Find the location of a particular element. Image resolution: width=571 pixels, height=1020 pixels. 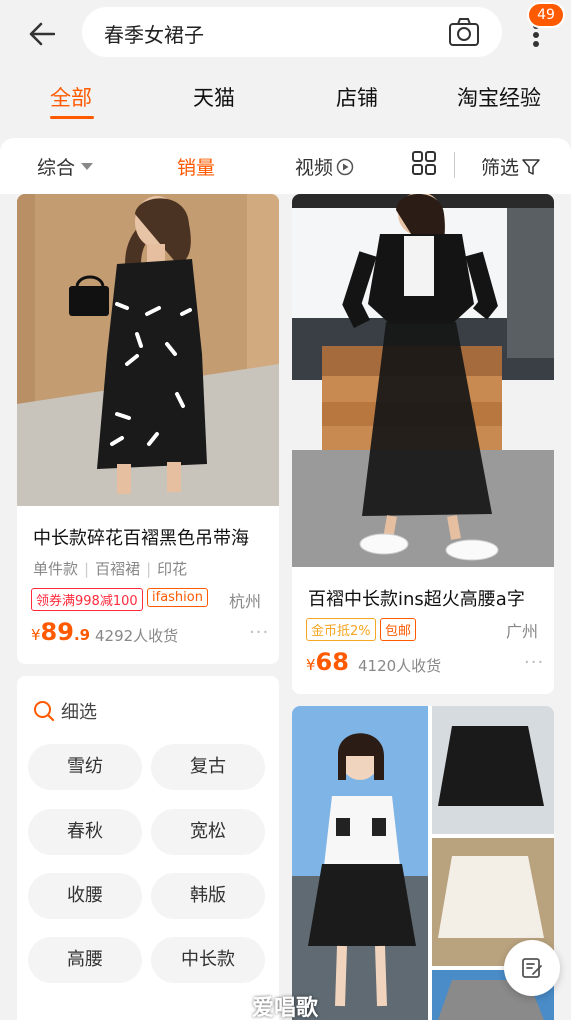

refine-chip: 高腰 is located at coordinates (85, 960).